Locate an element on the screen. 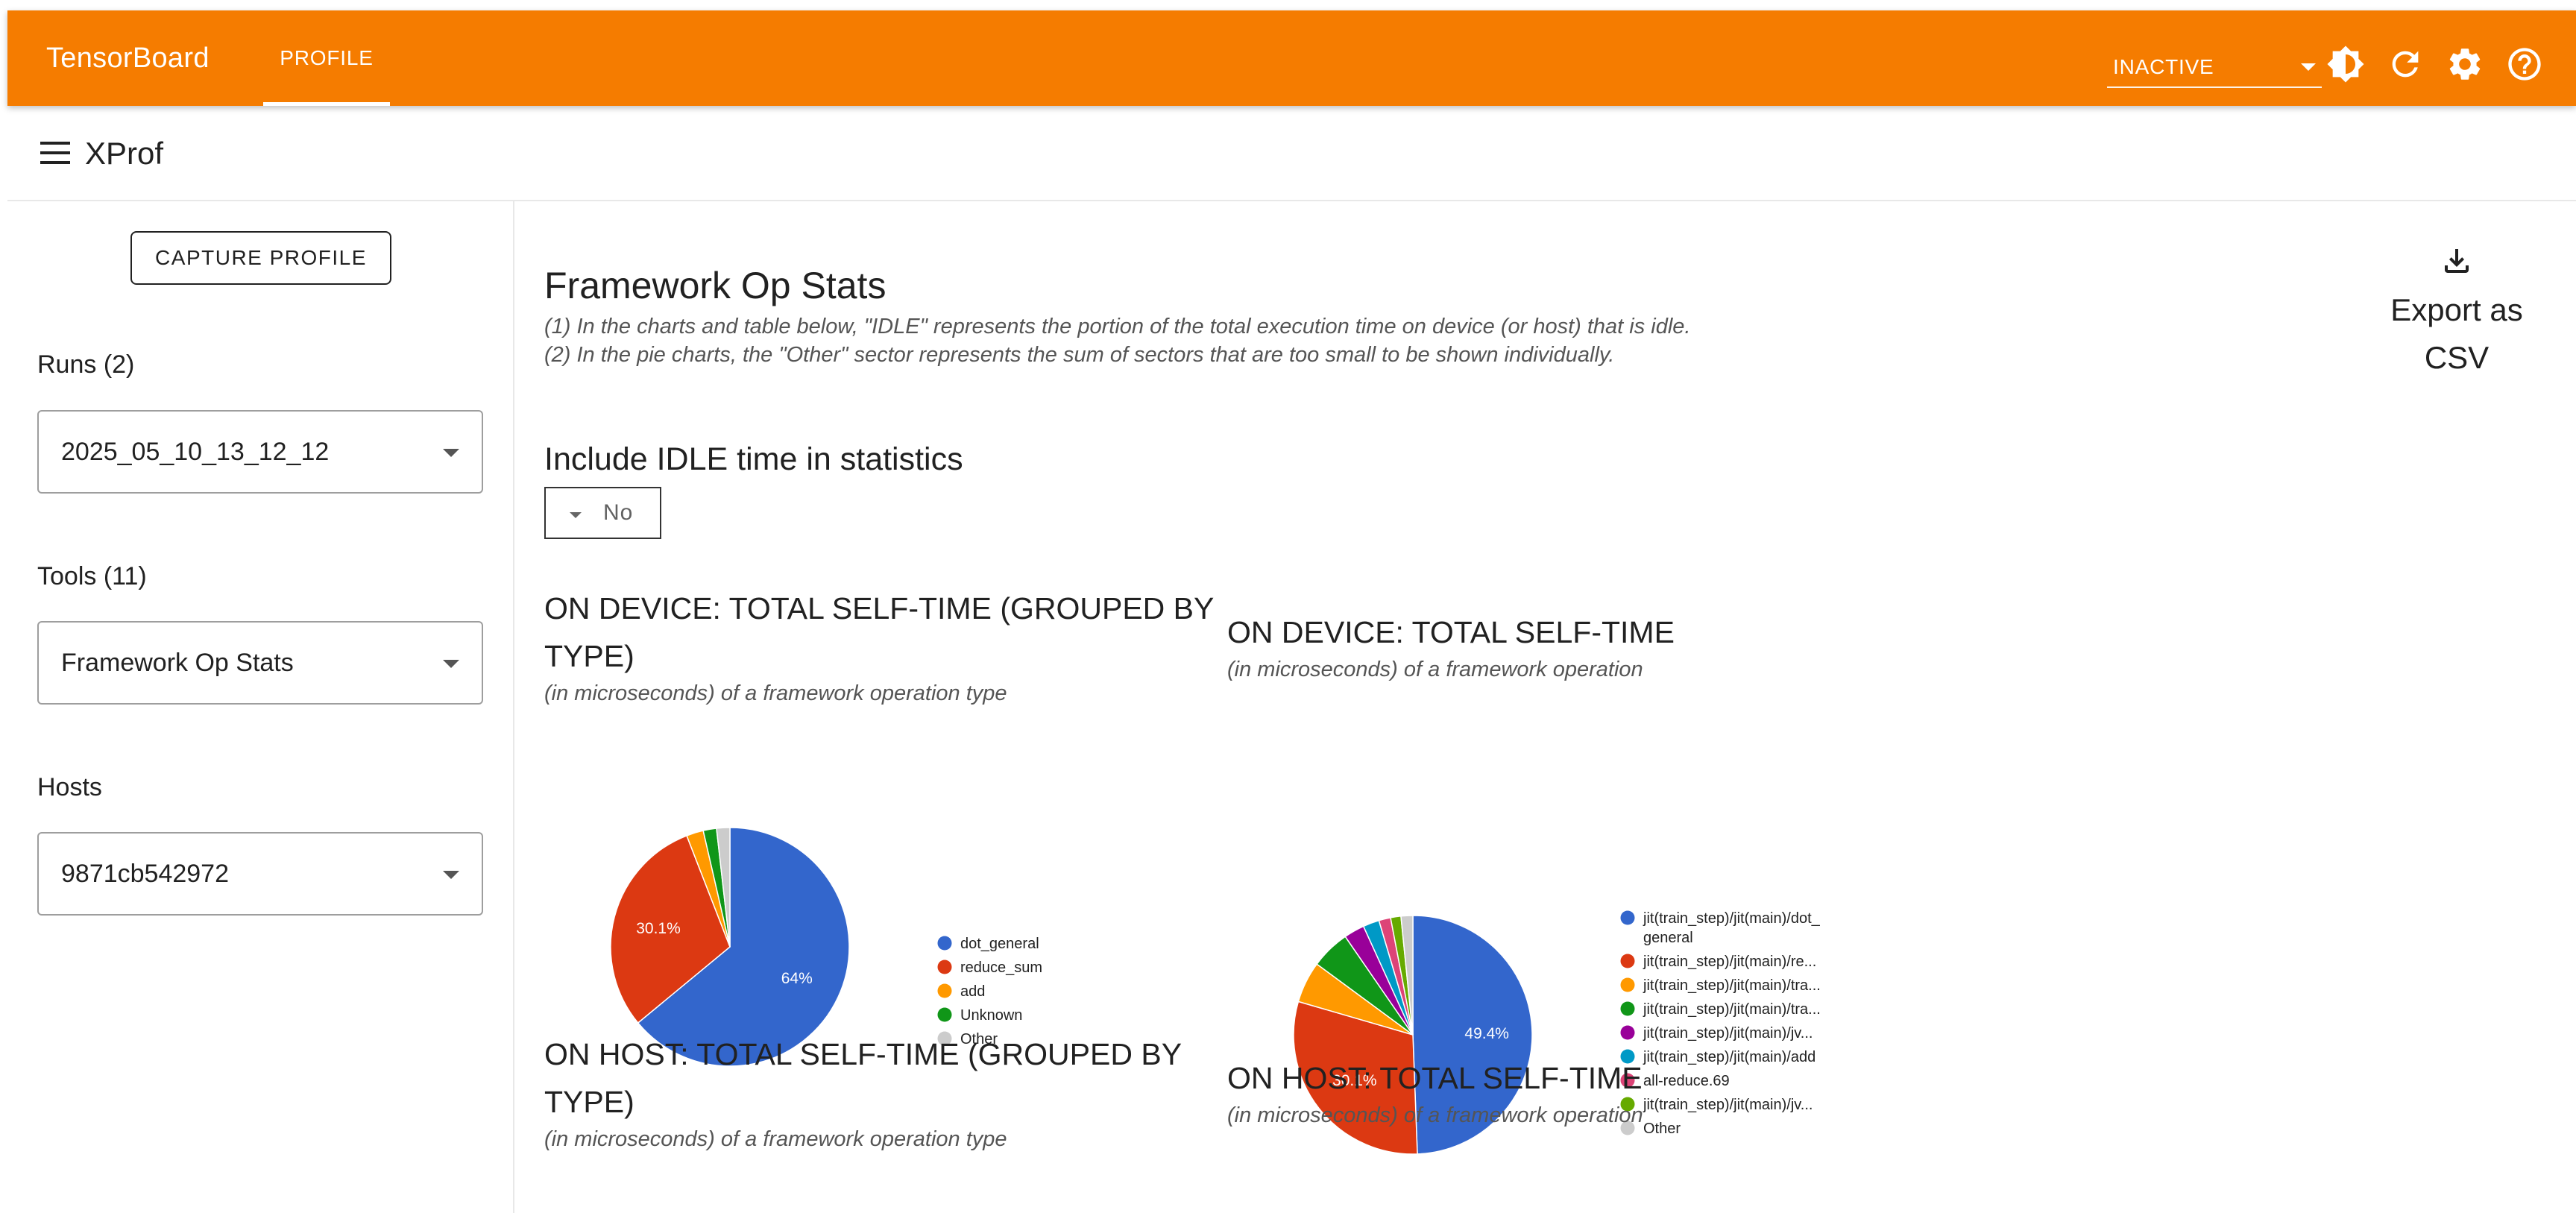  tab-profile: PROFILE is located at coordinates (326, 58).